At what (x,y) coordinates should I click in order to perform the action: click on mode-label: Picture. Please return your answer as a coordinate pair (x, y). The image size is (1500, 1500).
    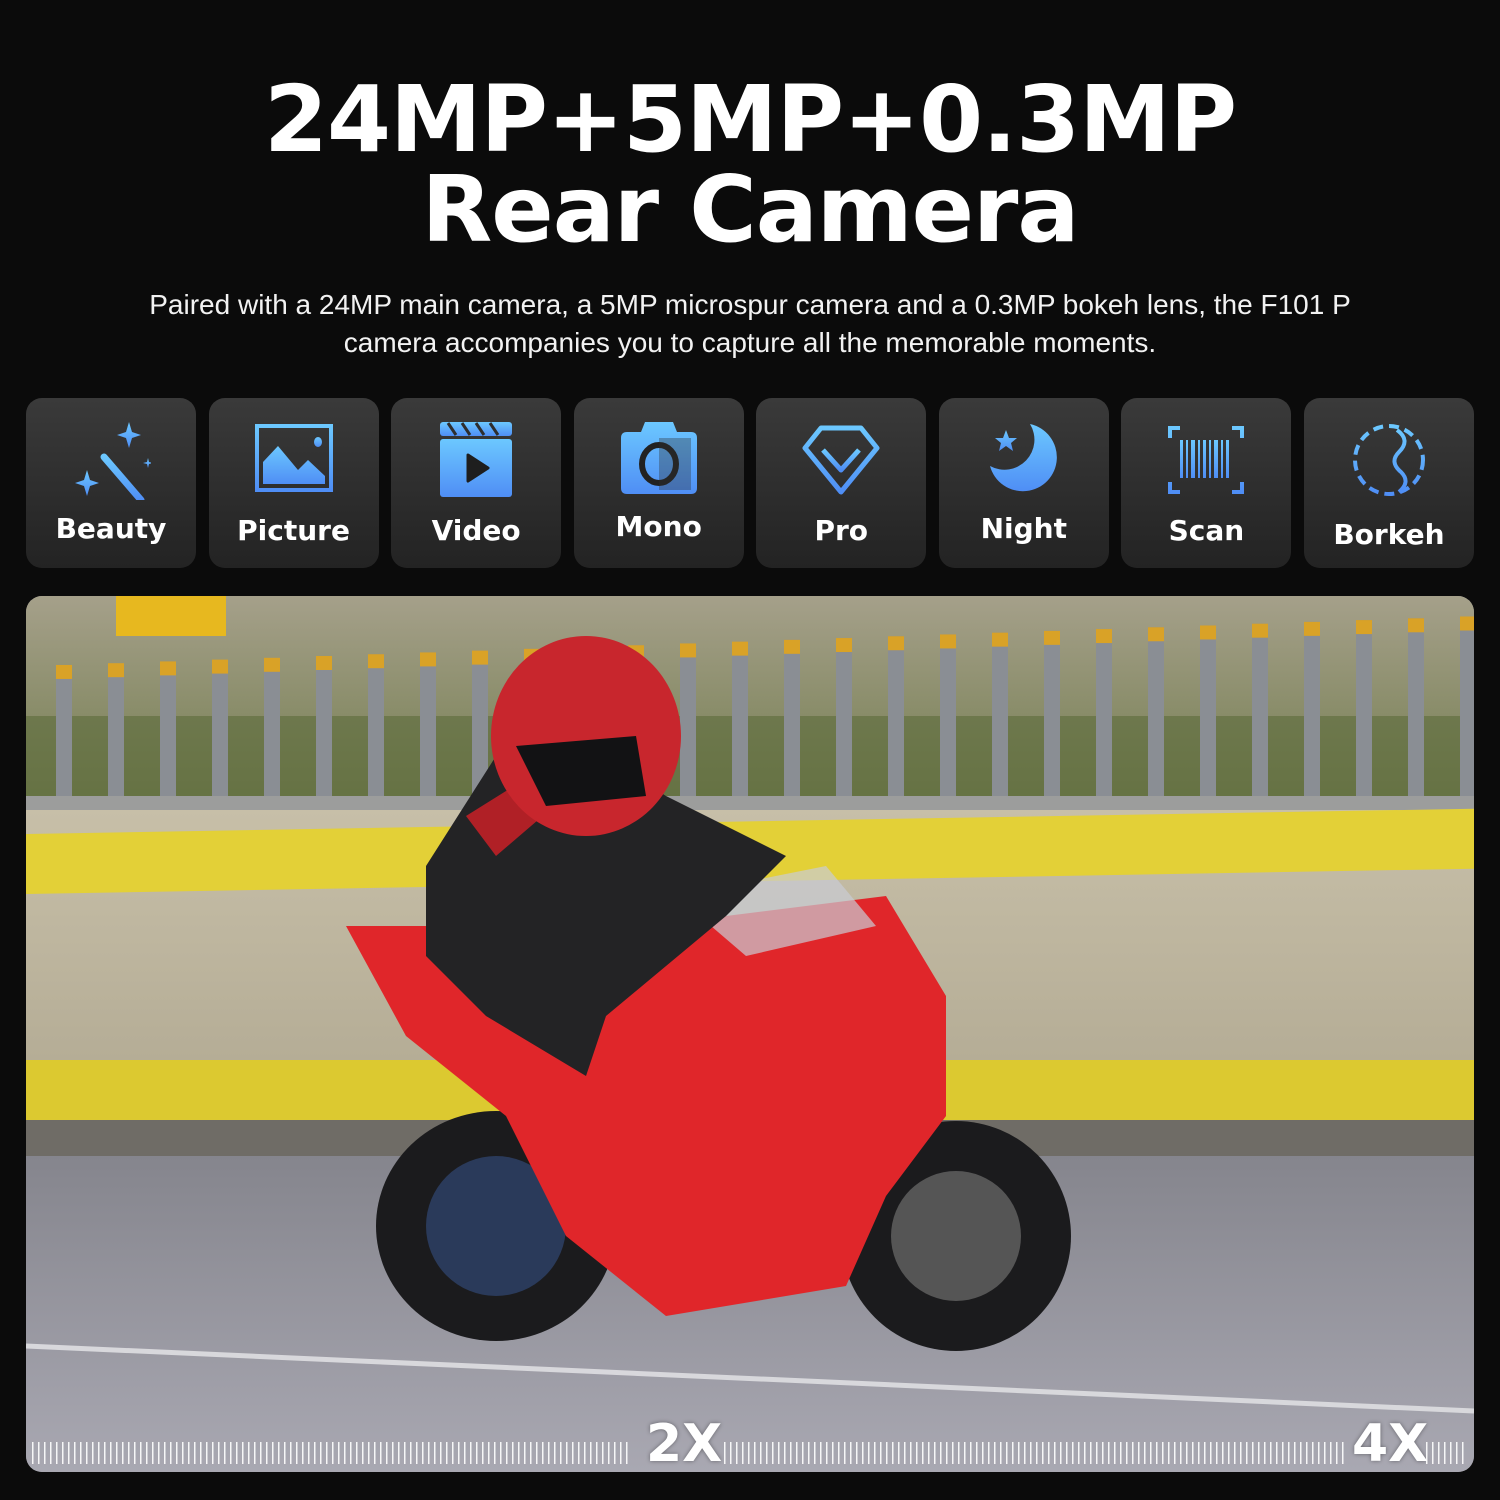
    Looking at the image, I should click on (293, 530).